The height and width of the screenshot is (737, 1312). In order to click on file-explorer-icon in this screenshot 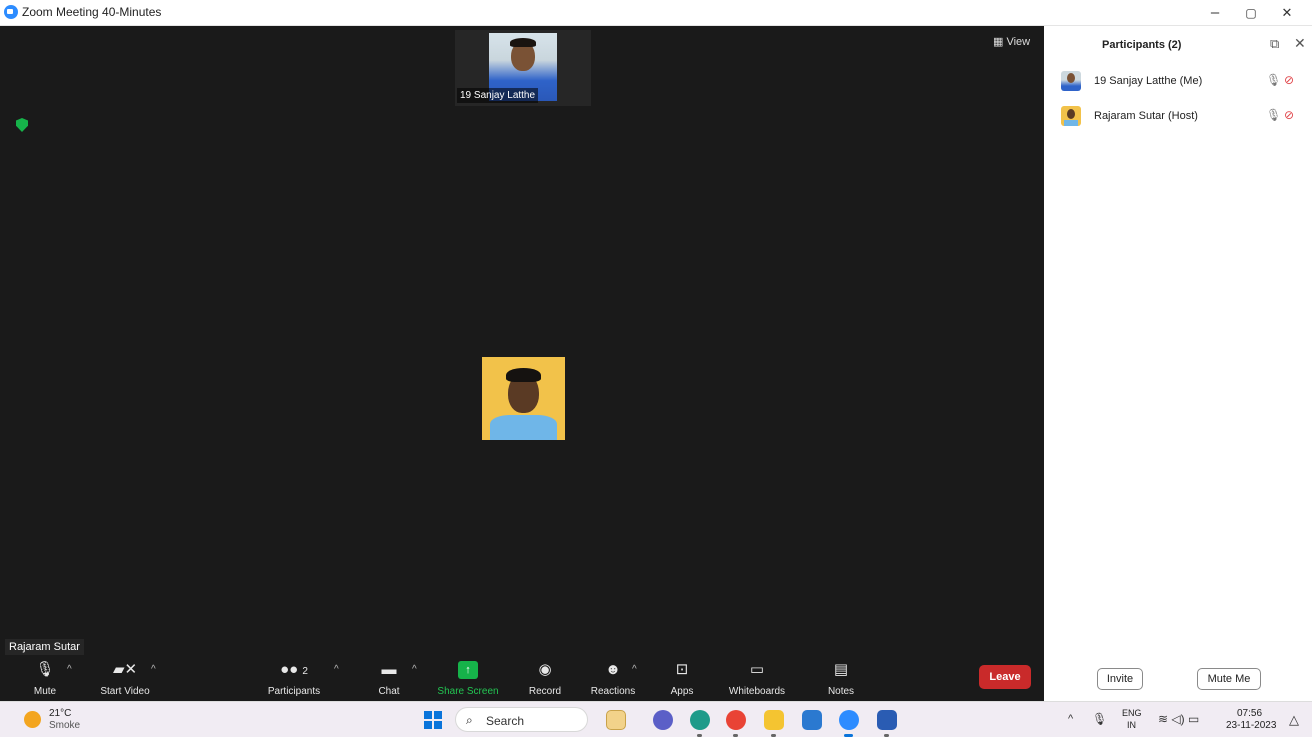, I will do `click(774, 723)`.